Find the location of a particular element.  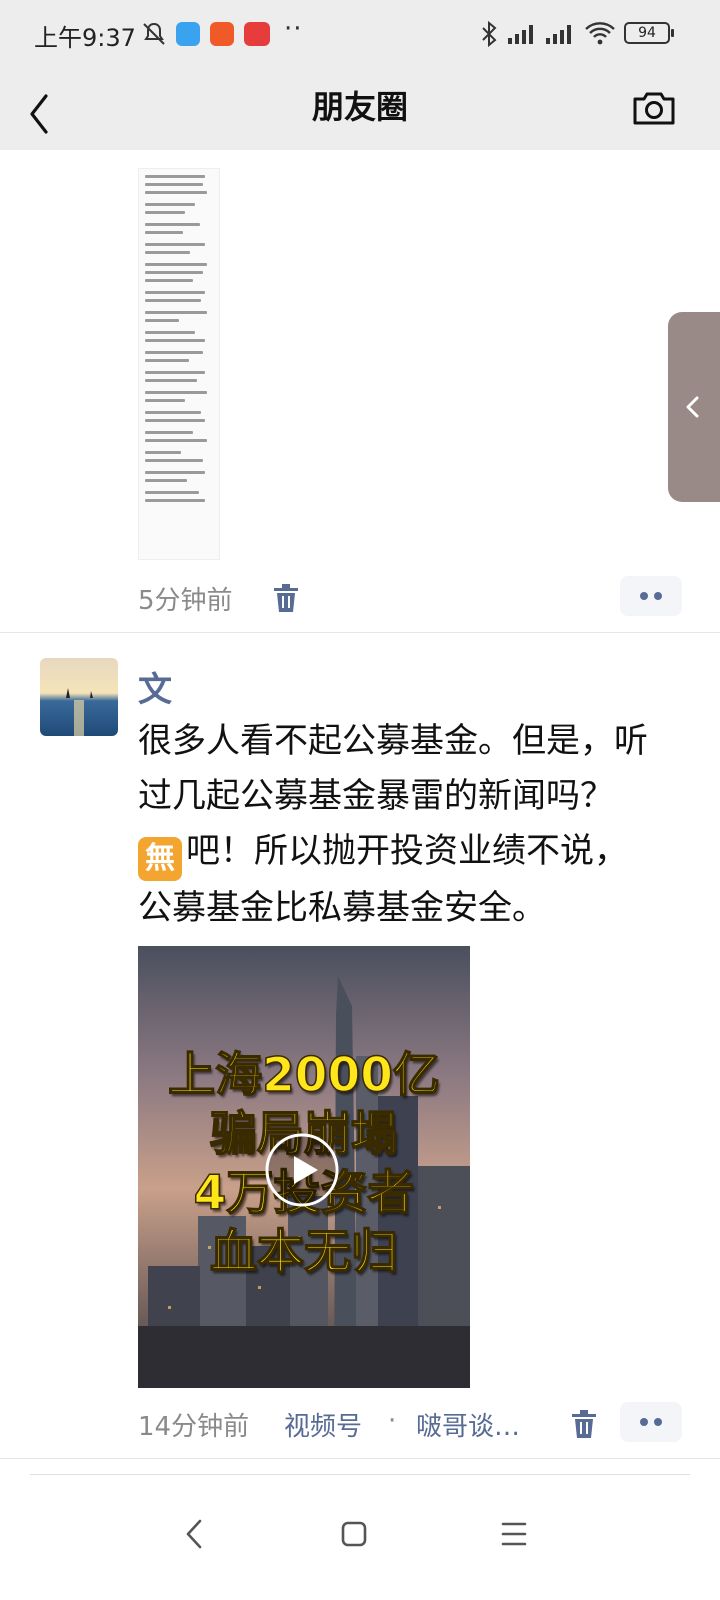

post-timestamp: 5分钟前 is located at coordinates (185, 601).